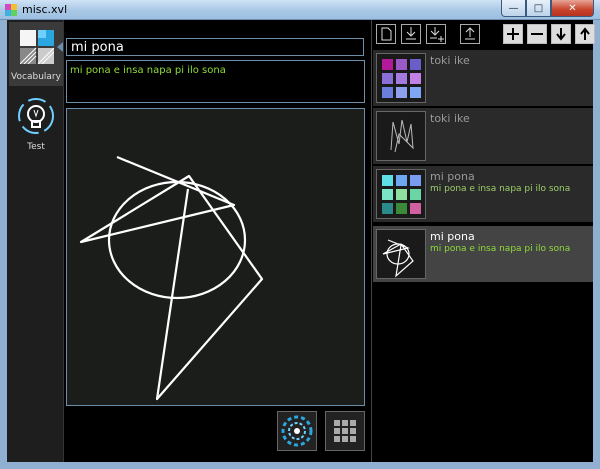 The height and width of the screenshot is (469, 600). I want to click on vocabulary-icon, so click(37, 47).